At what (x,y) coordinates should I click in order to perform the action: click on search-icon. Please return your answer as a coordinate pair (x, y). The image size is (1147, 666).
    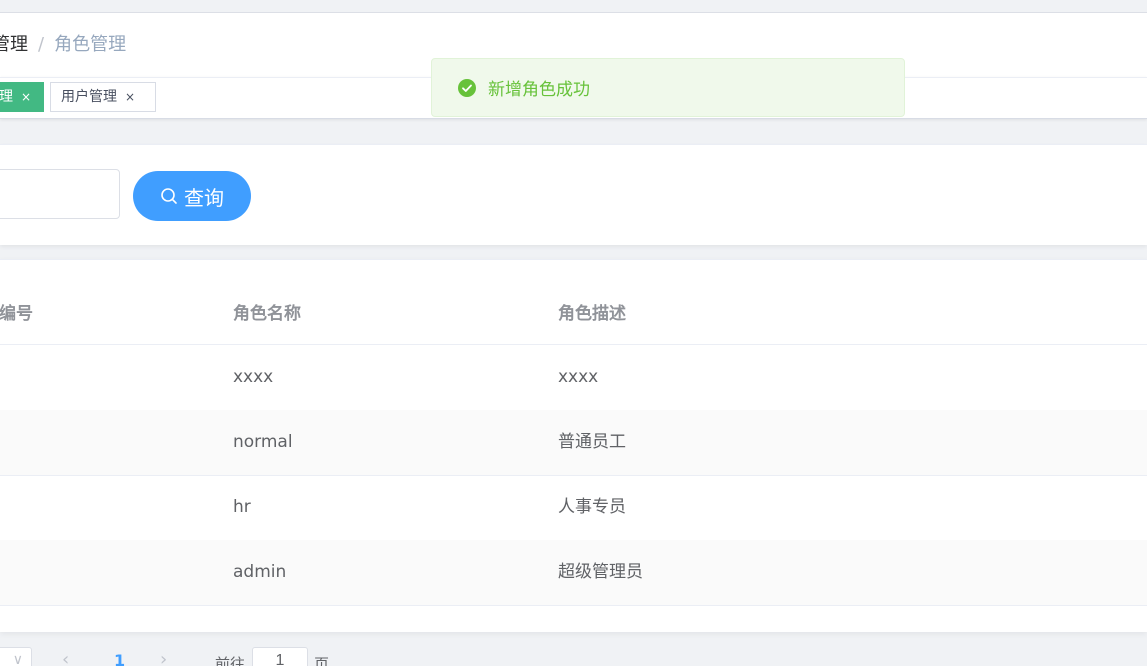
    Looking at the image, I should click on (169, 196).